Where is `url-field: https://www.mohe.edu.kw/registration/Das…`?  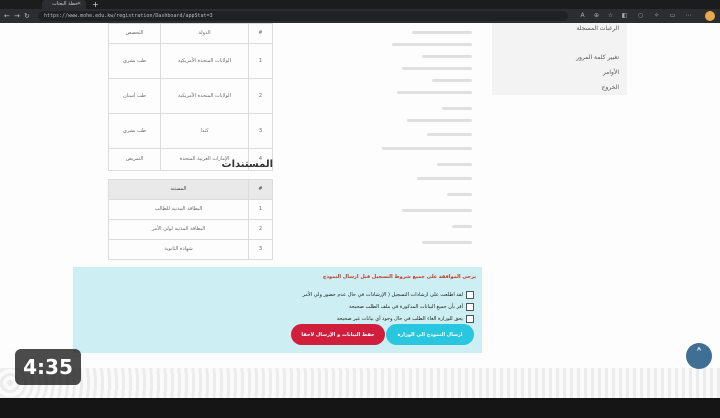
url-field: https://www.mohe.edu.kw/registration/Das… is located at coordinates (303, 16).